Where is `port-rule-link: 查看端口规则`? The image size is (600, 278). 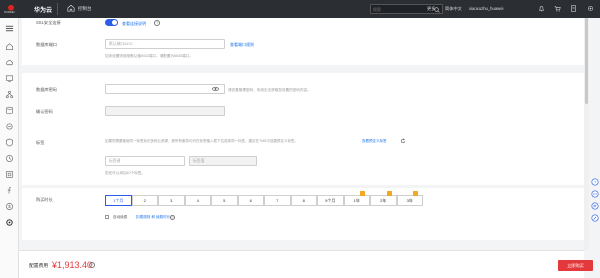 port-rule-link: 查看端口规则 is located at coordinates (242, 45).